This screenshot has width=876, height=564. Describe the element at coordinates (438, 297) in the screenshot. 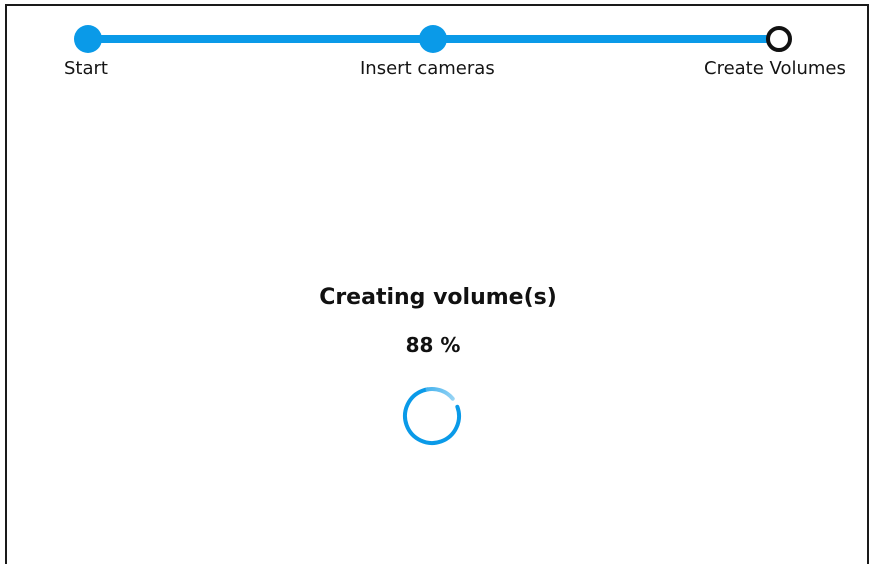

I see `status-title: Creating volume(s)` at that location.